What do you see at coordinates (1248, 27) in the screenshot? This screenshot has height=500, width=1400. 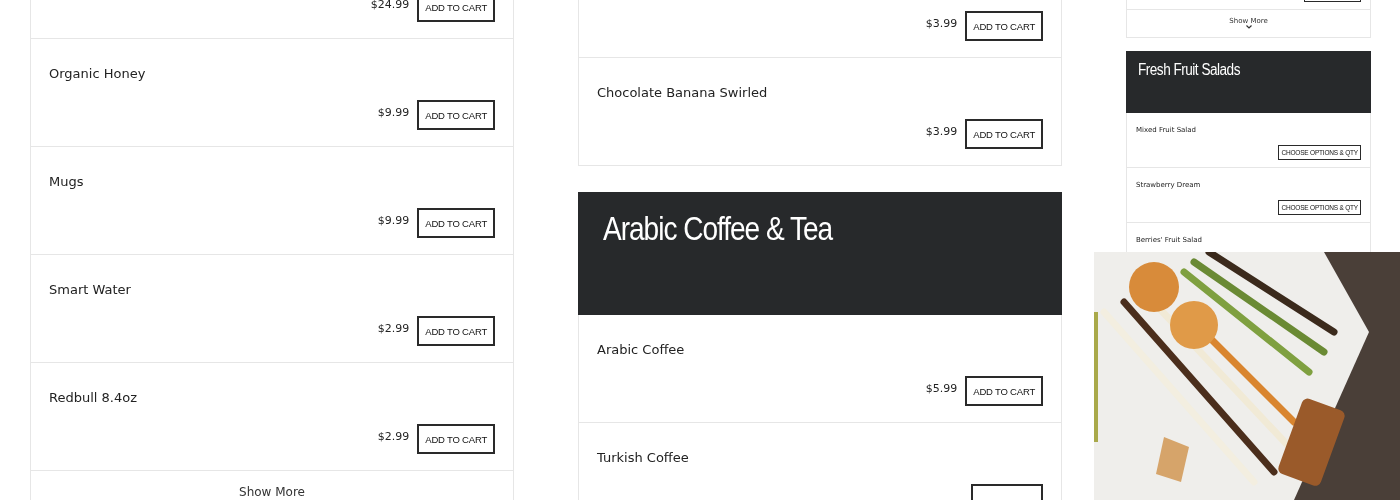 I see `chevron-down-icon` at bounding box center [1248, 27].